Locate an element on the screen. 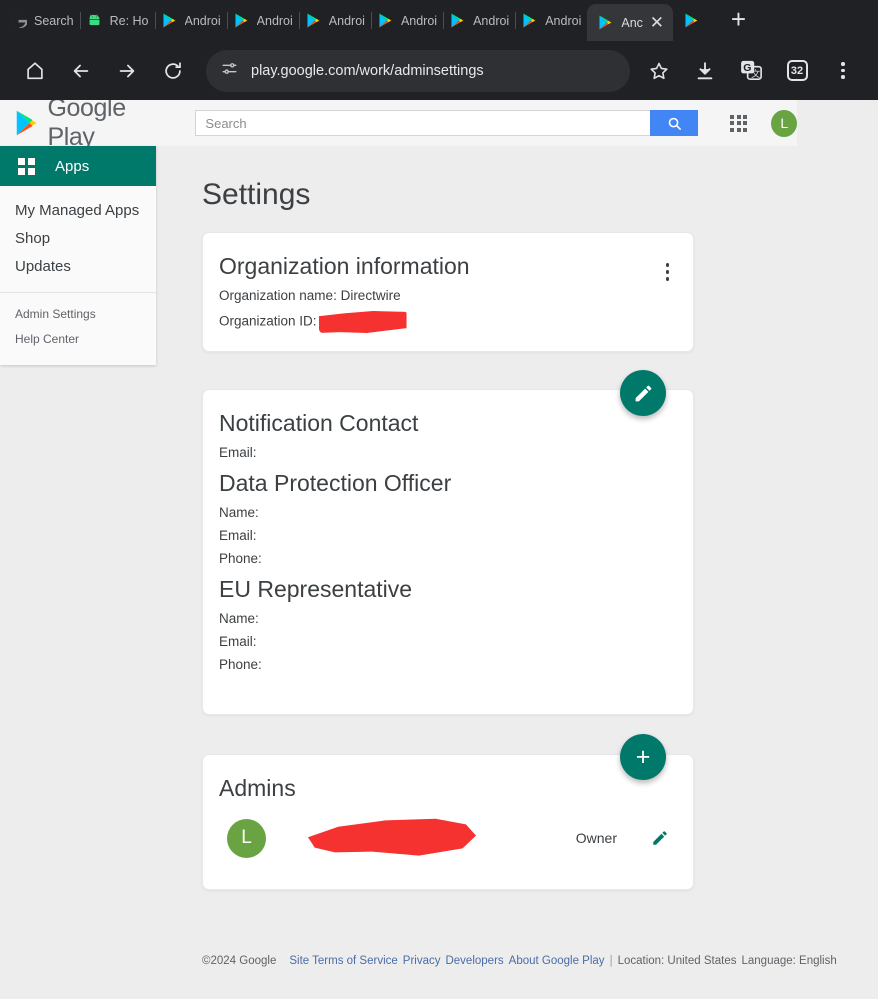 The height and width of the screenshot is (999, 878). sidebar-secondary-items: Admin Settings Help Center is located at coordinates (78, 329).